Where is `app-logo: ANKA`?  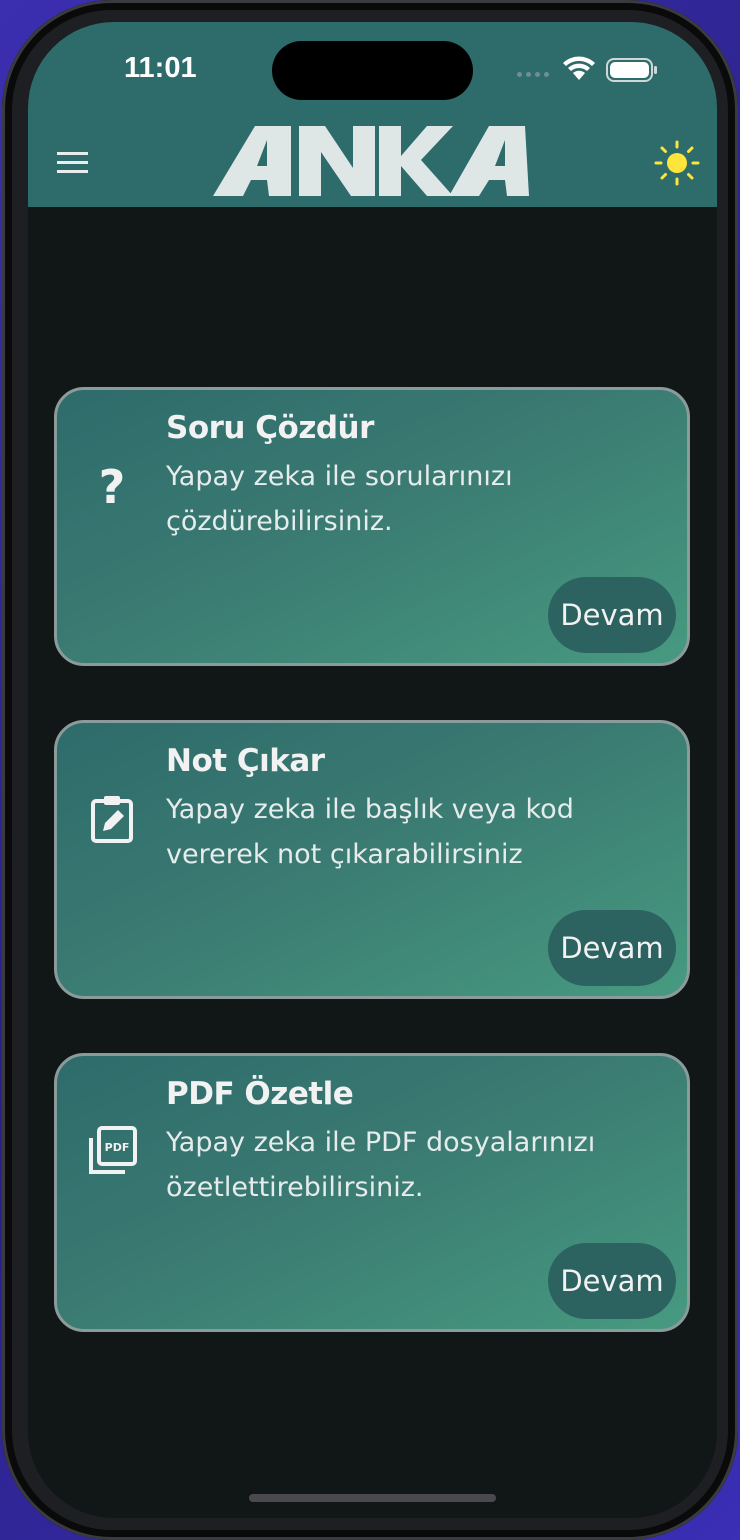 app-logo: ANKA is located at coordinates (372, 163).